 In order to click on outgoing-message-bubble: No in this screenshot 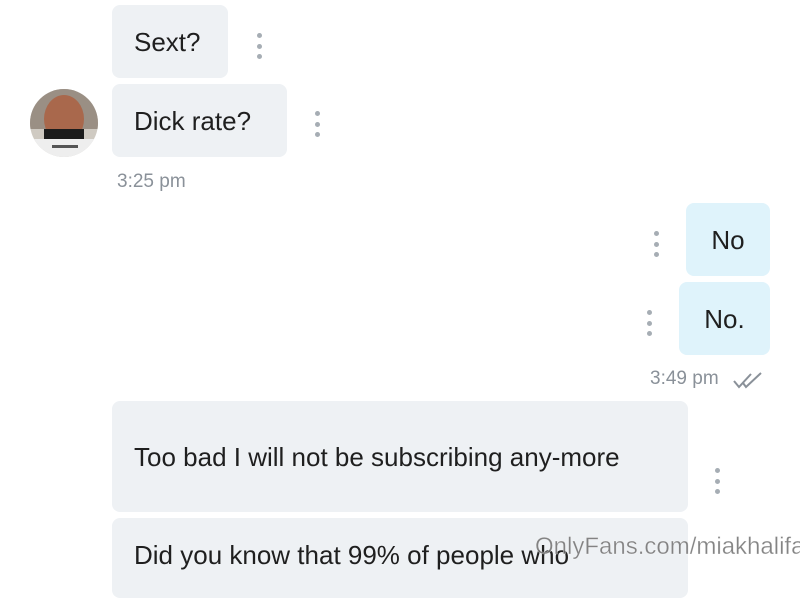, I will do `click(728, 239)`.